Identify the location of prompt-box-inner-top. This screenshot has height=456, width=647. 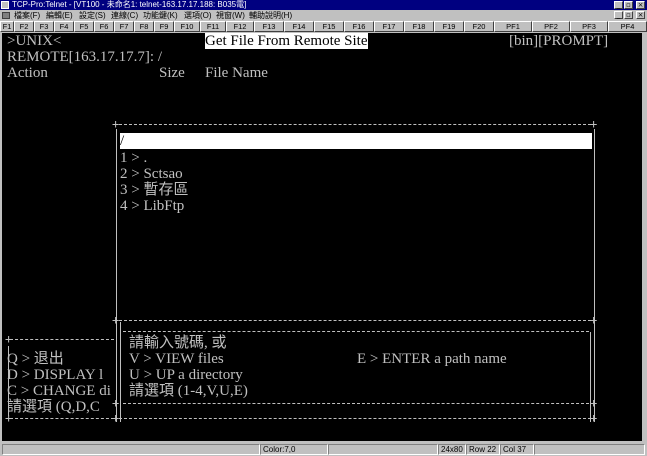
(356, 331).